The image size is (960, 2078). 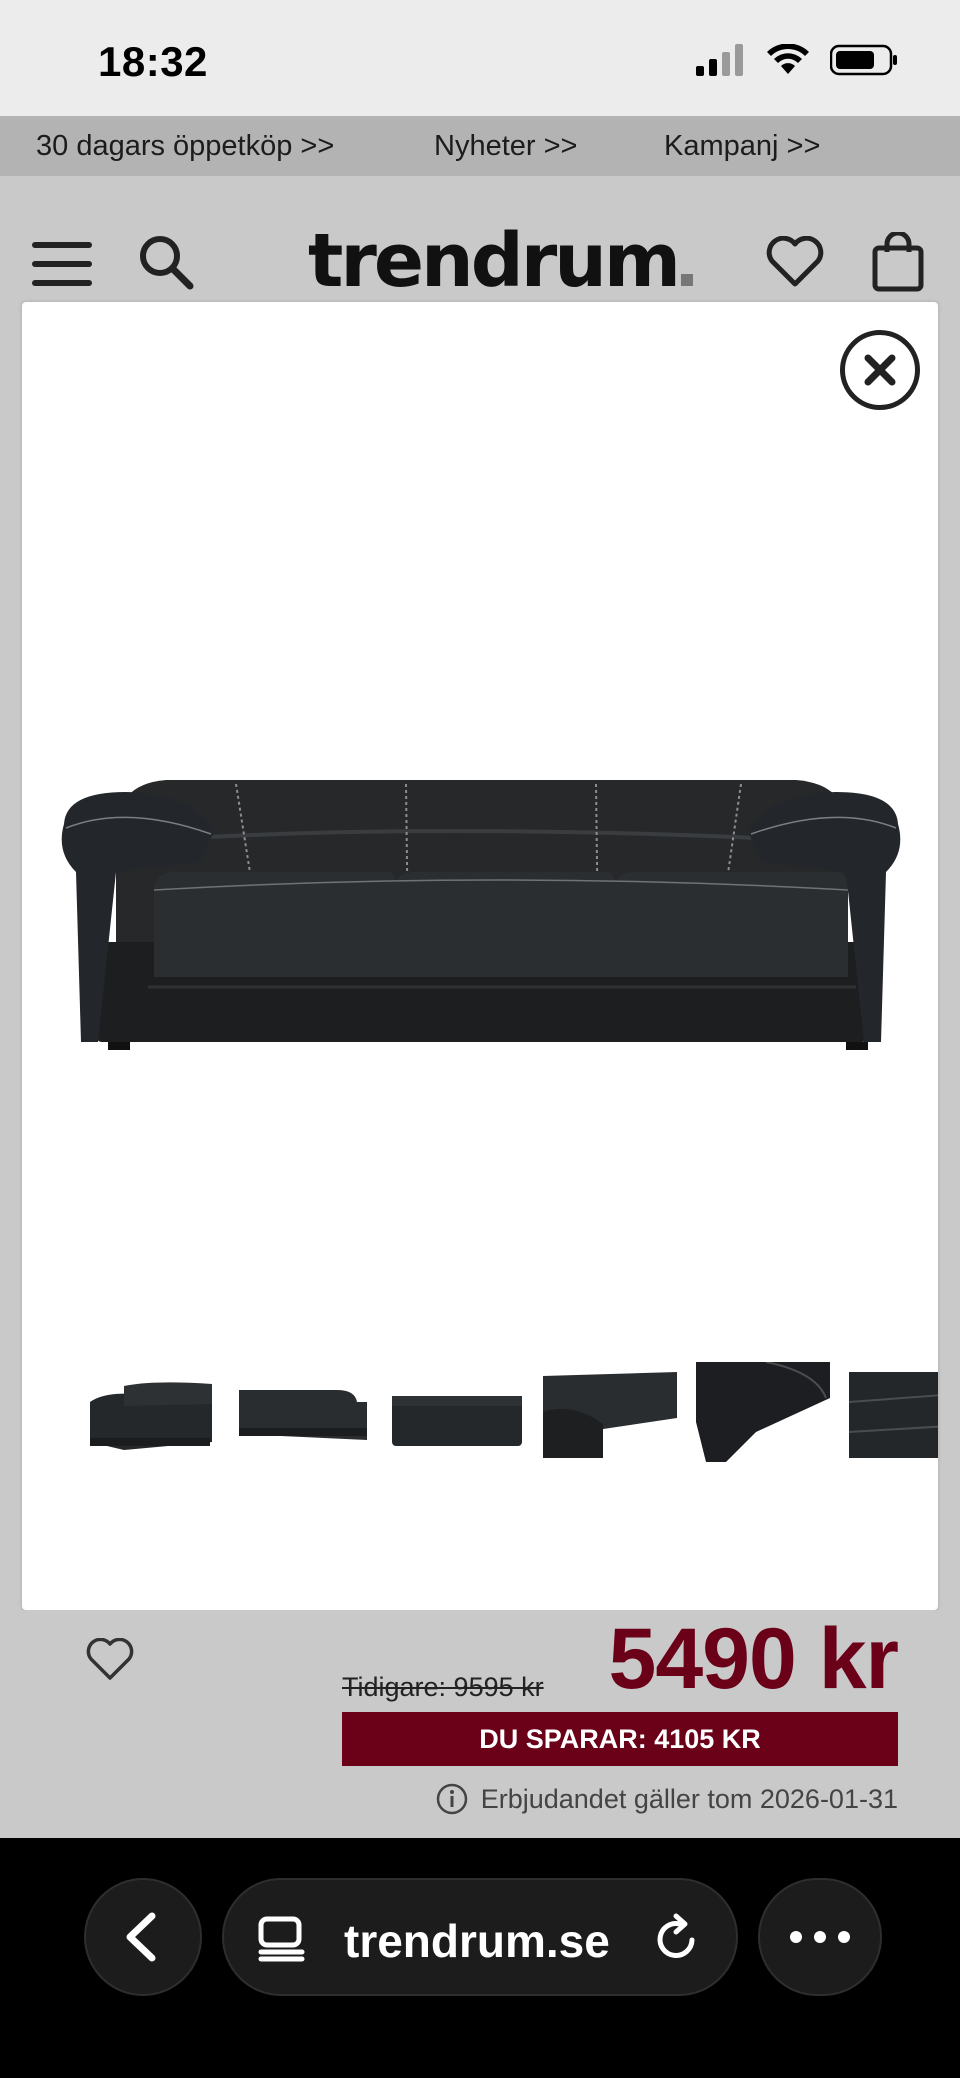 I want to click on chevron-left-icon, so click(x=141, y=1937).